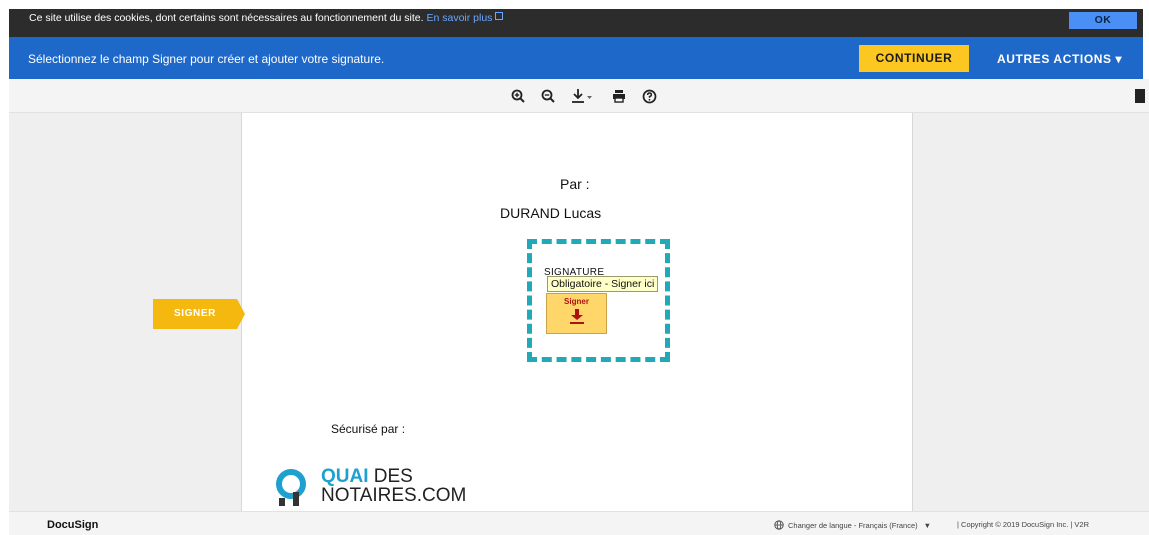 The height and width of the screenshot is (535, 1149). I want to click on help-icon, so click(649, 96).